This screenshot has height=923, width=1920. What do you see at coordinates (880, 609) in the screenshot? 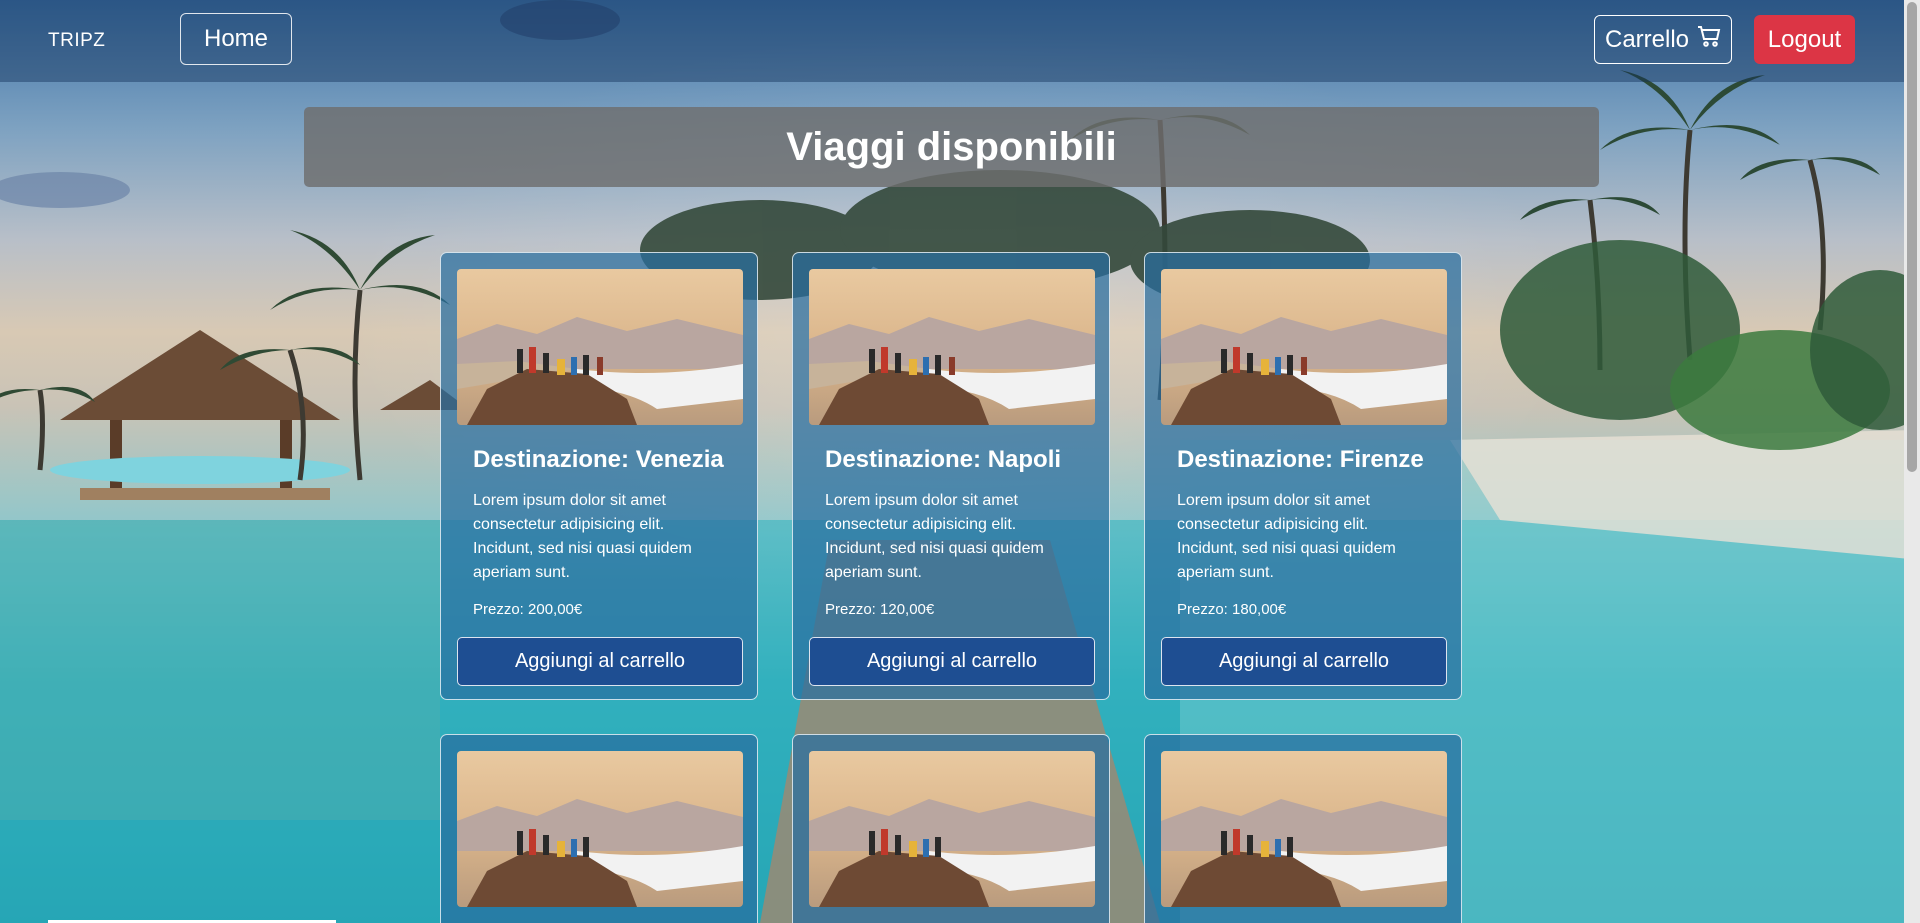
I see `card-price: Prezzo: 120,00€` at bounding box center [880, 609].